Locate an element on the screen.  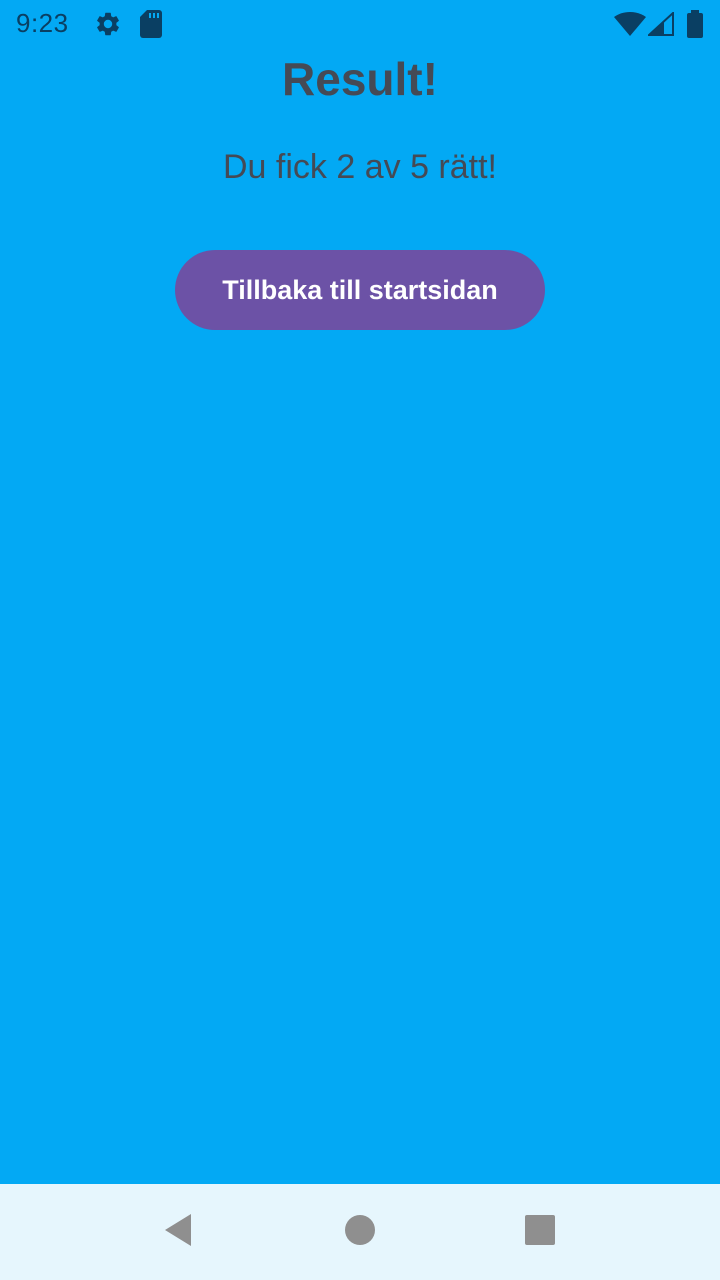
wifi-icon is located at coordinates (630, 26).